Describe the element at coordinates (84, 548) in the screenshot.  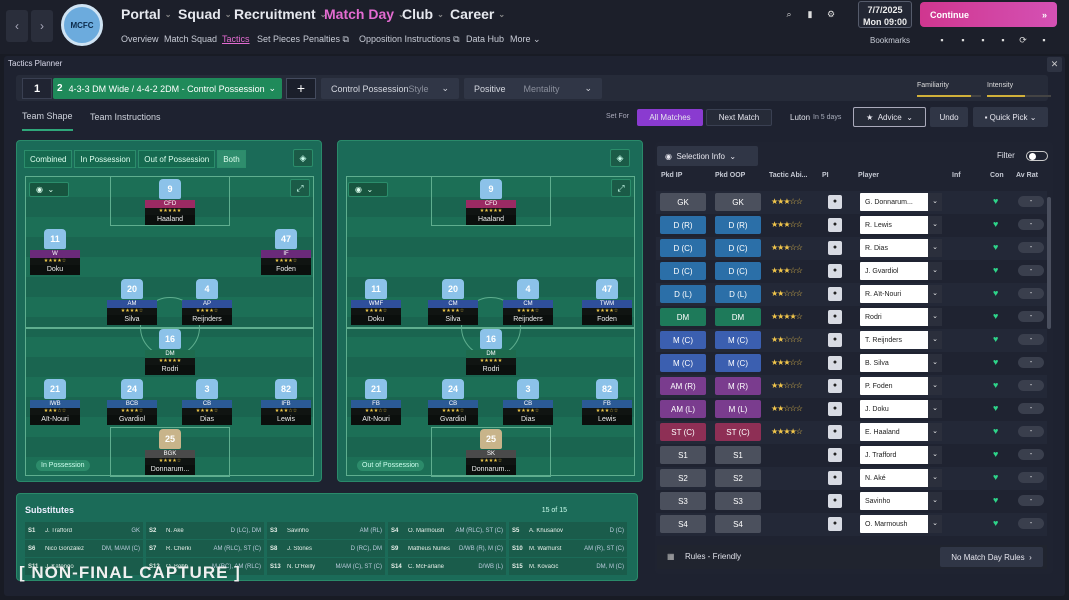
I see `substitute-item: S6 Nico González DM, M/AM (C)` at that location.